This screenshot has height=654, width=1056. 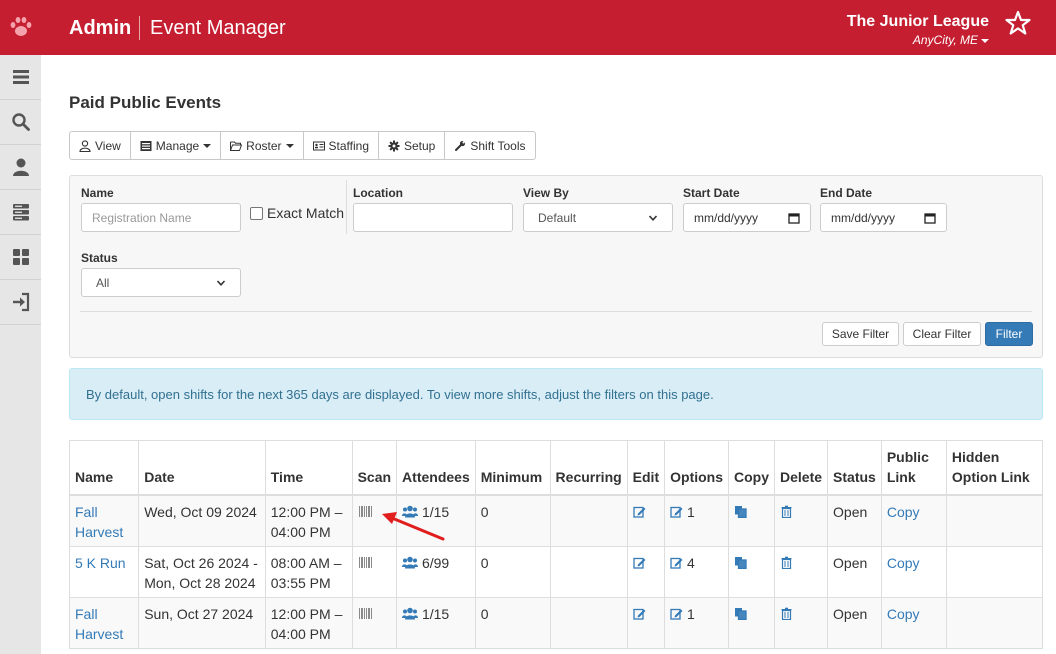 I want to click on header-name: Name, so click(x=104, y=468).